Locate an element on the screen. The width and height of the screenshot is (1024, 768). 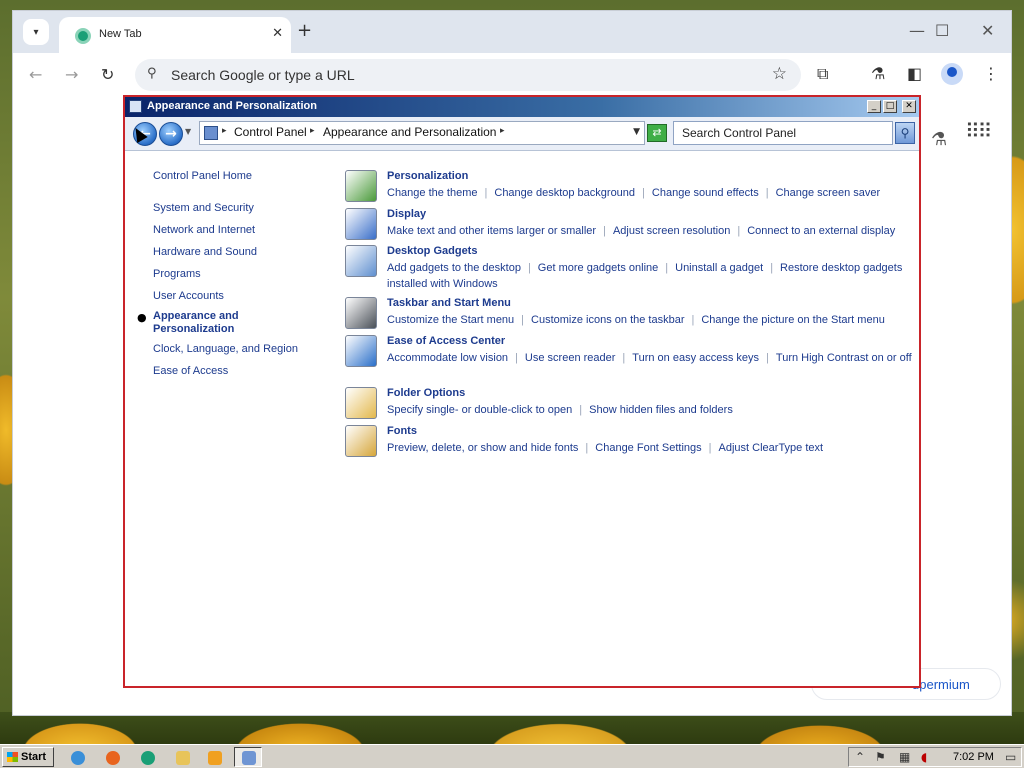
labs-flask-icon: ⚗ is located at coordinates (878, 73).